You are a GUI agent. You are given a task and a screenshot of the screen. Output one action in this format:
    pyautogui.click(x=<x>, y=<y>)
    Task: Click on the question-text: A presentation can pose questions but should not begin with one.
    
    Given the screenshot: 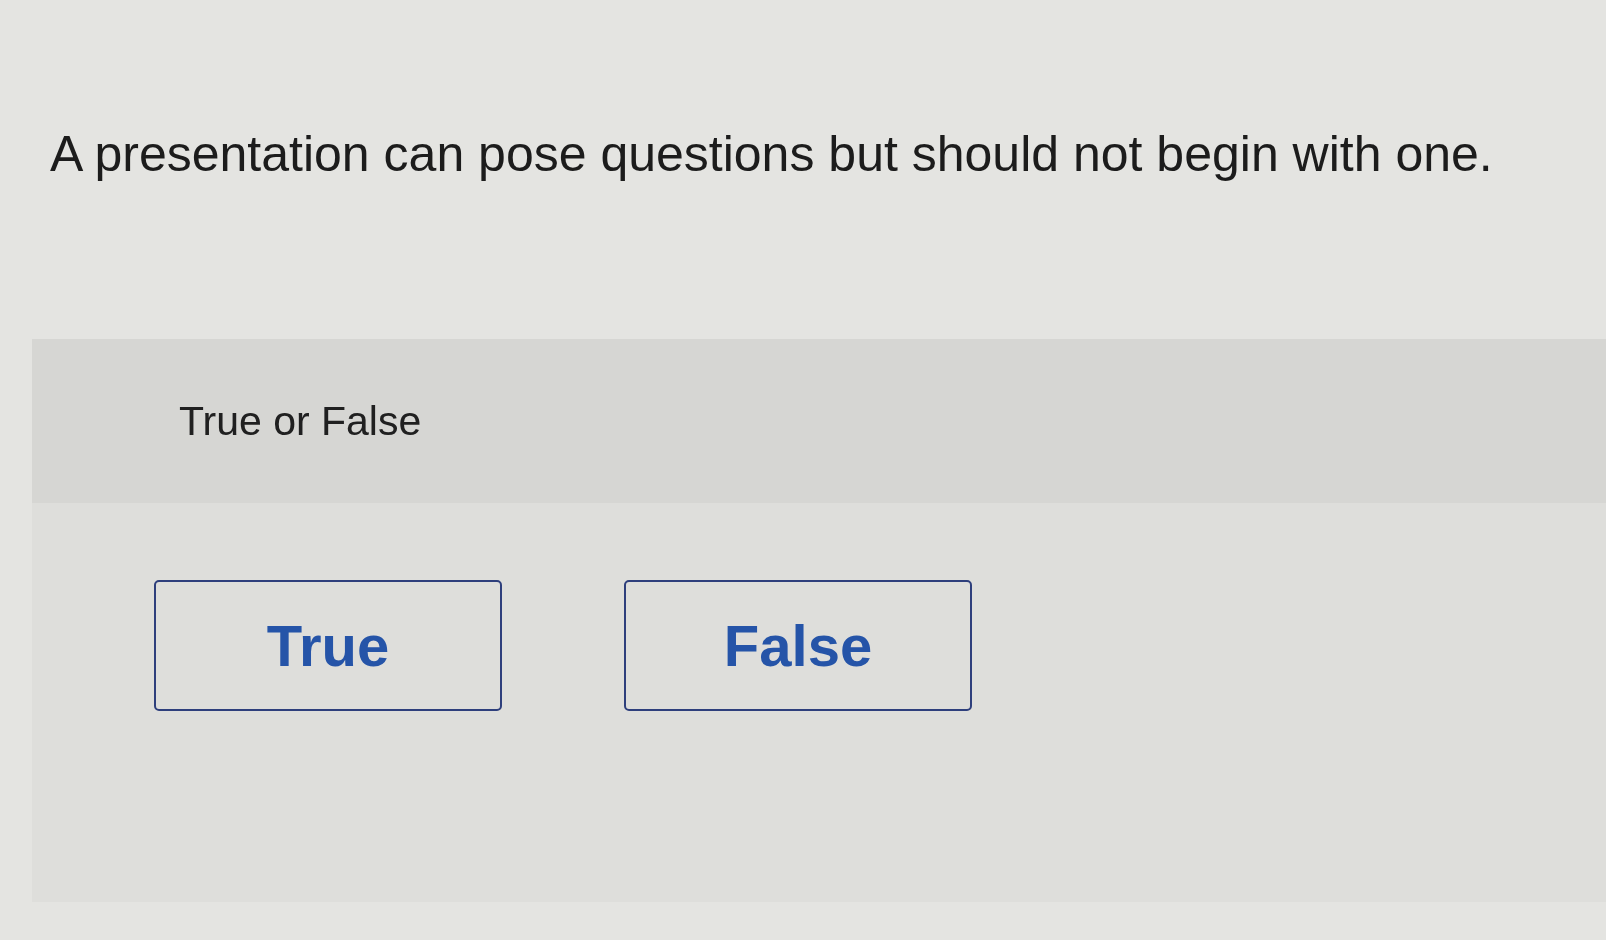 What is the action you would take?
    pyautogui.click(x=771, y=154)
    